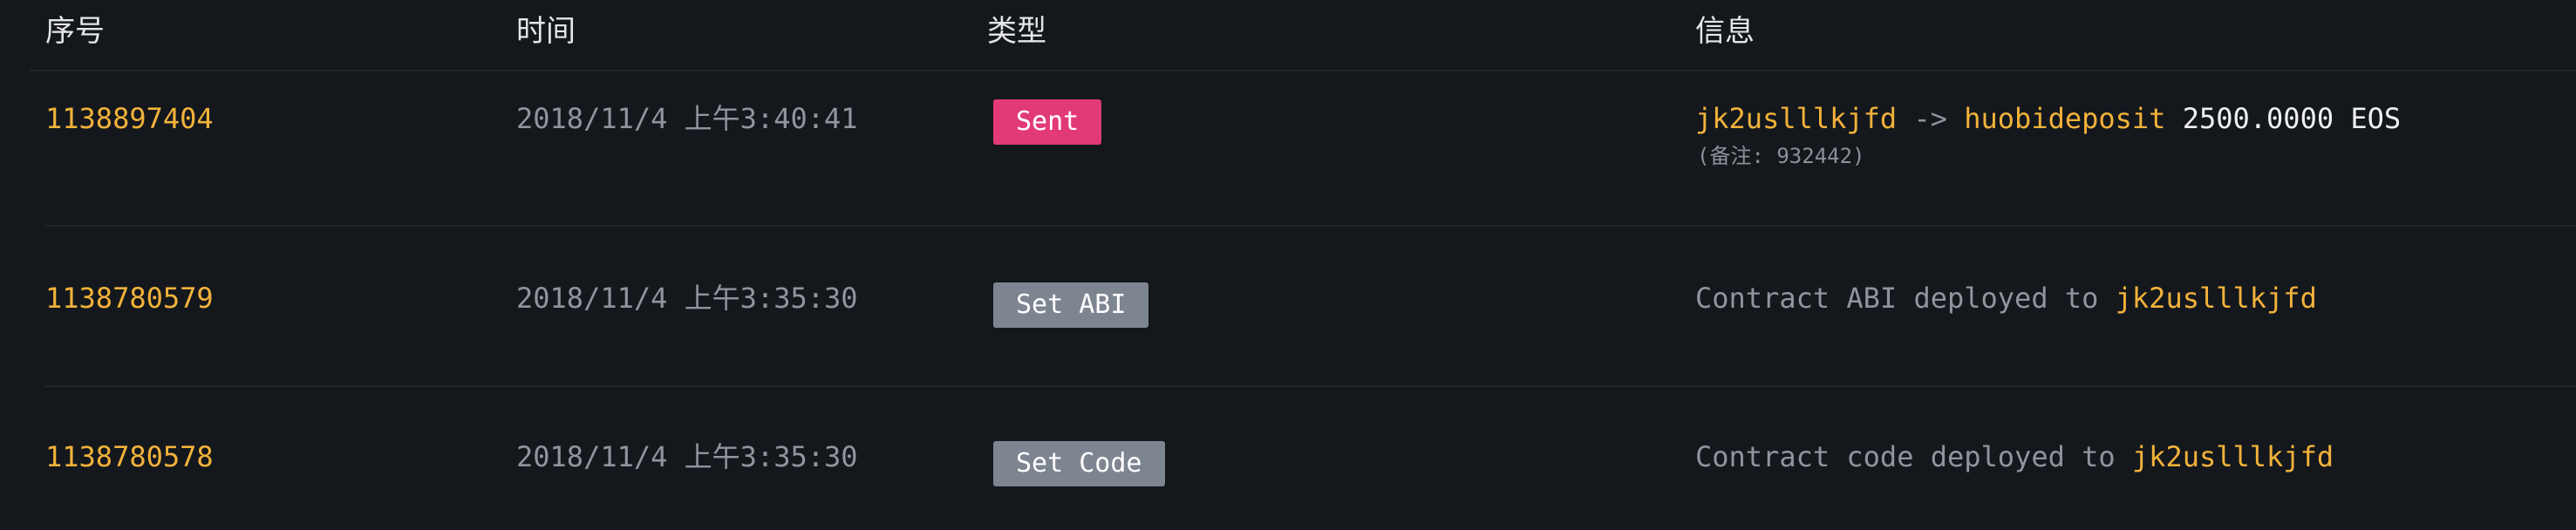 This screenshot has height=530, width=2576. Describe the element at coordinates (130, 118) in the screenshot. I see `transaction-seq-link: 1138897404` at that location.